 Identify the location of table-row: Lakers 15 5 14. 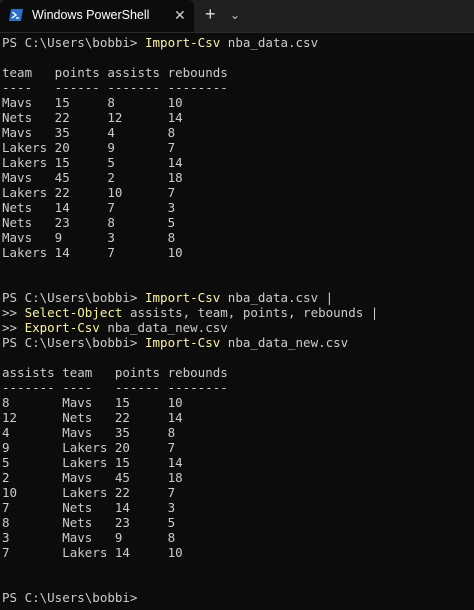
(92, 162).